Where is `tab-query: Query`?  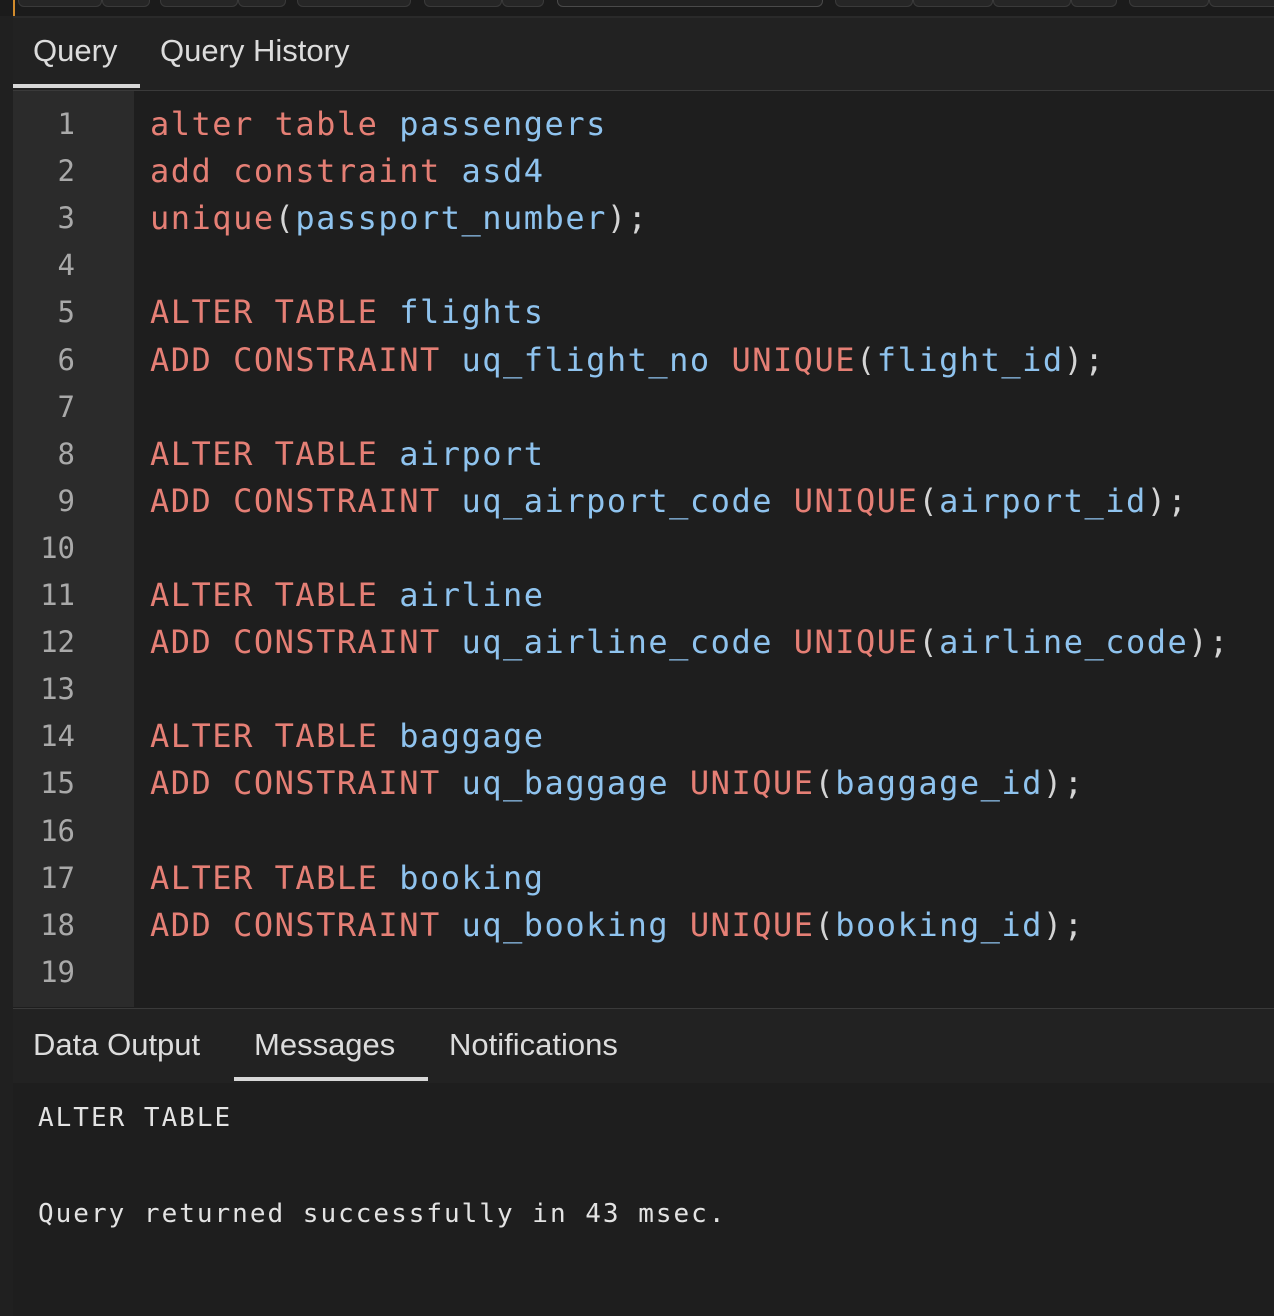 tab-query: Query is located at coordinates (76, 53).